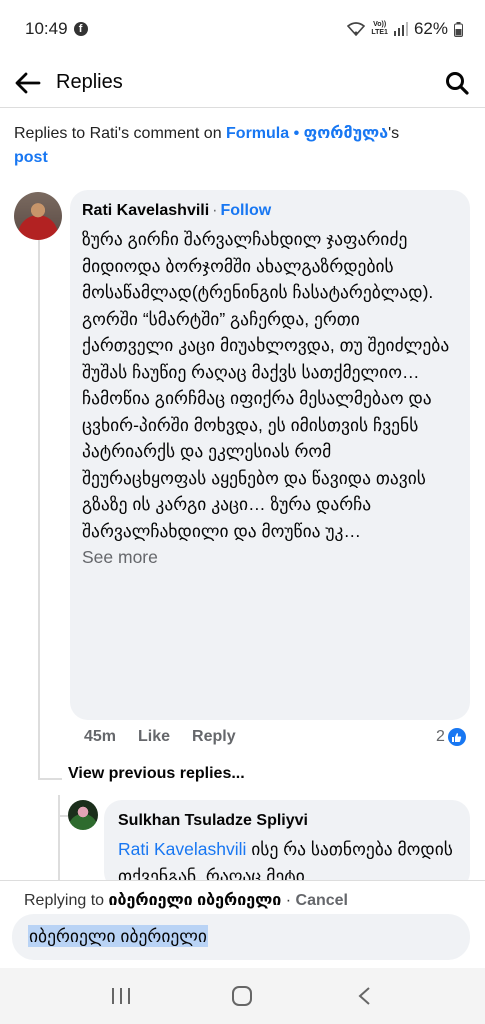 This screenshot has width=485, height=1024. Describe the element at coordinates (80, 29) in the screenshot. I see `facebook-notification-icon: f` at that location.